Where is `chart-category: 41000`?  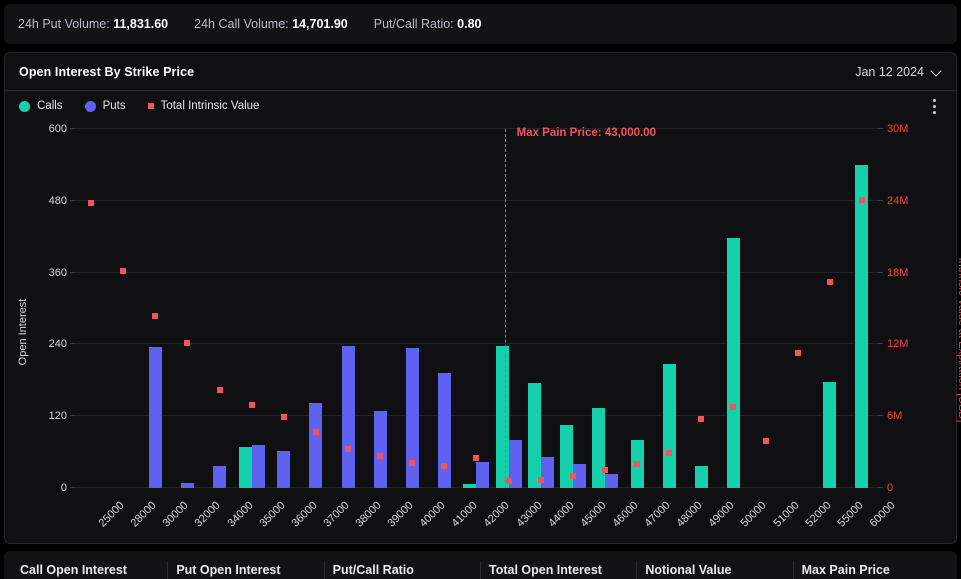 chart-category: 41000 is located at coordinates (454, 329).